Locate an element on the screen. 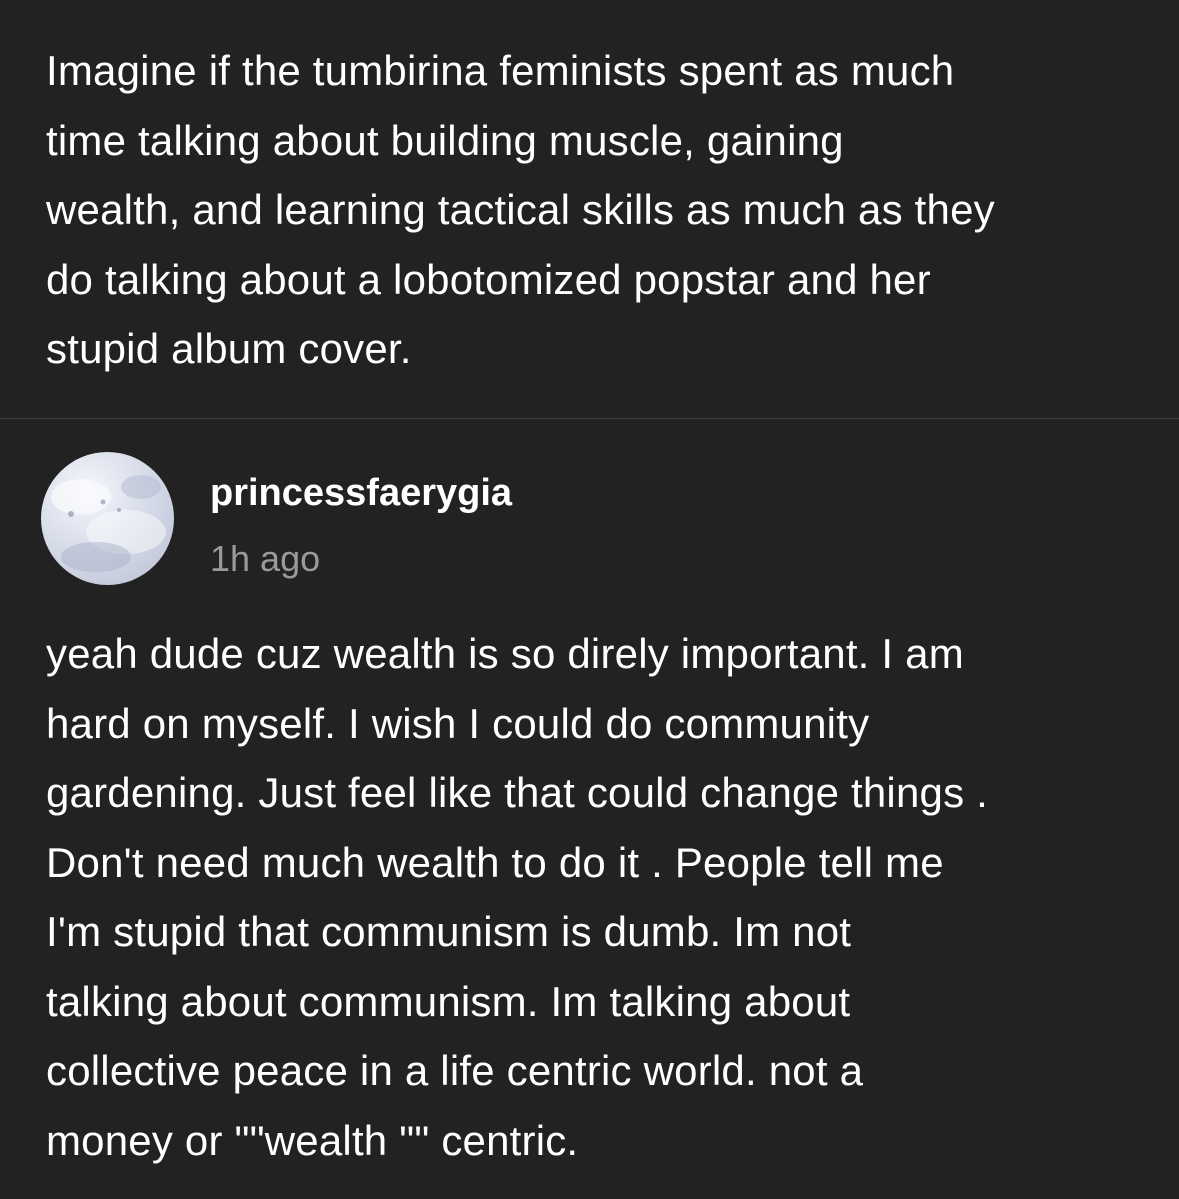 This screenshot has width=1179, height=1199. username-link: princessfaerygia is located at coordinates (361, 493).